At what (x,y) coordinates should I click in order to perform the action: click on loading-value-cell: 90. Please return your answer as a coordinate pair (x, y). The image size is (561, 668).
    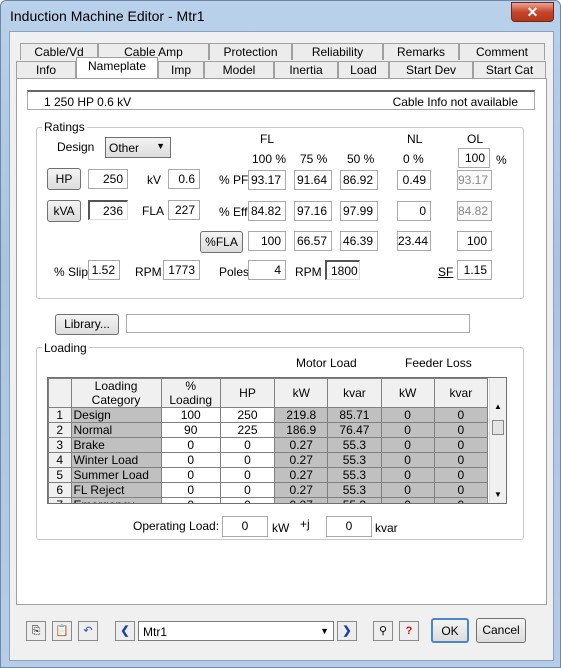
    Looking at the image, I should click on (190, 430).